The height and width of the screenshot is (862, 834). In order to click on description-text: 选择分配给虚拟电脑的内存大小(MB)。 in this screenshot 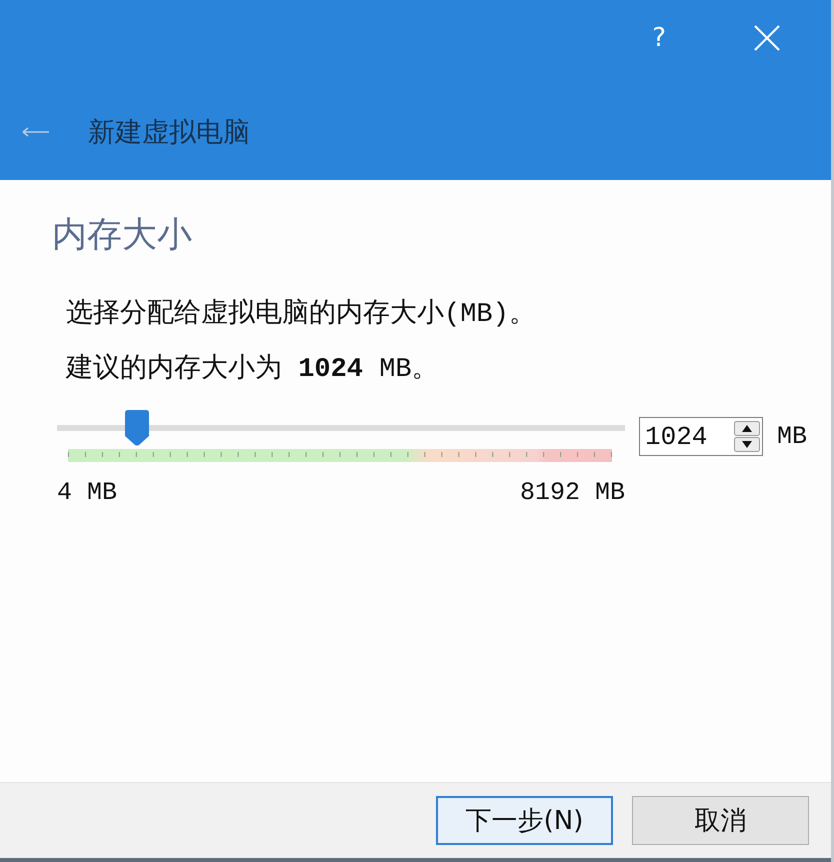, I will do `click(301, 315)`.